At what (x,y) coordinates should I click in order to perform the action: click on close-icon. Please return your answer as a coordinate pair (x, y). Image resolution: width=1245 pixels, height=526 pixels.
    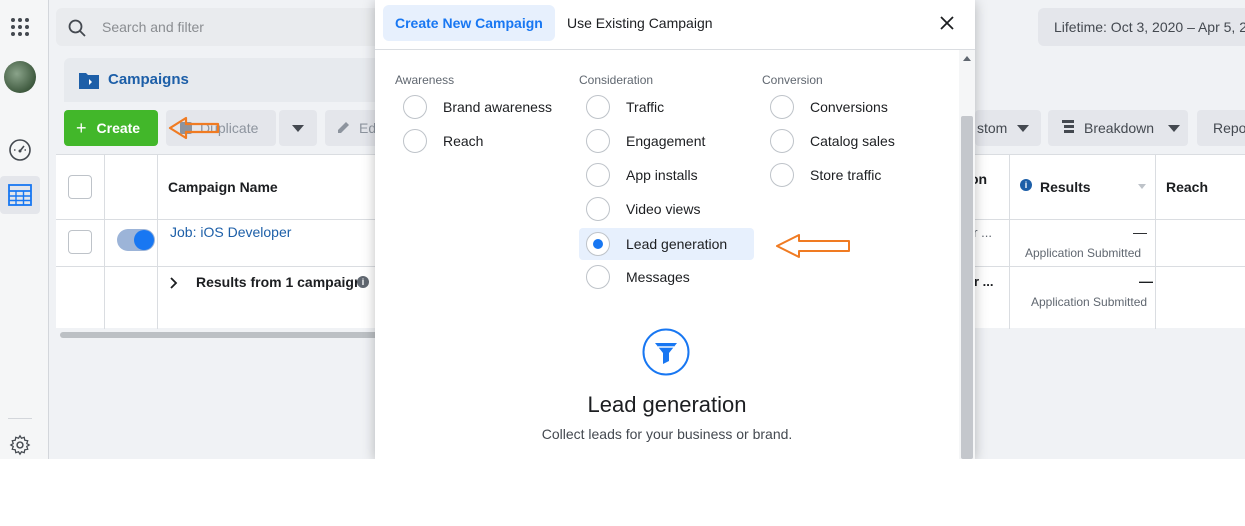
    Looking at the image, I should click on (947, 23).